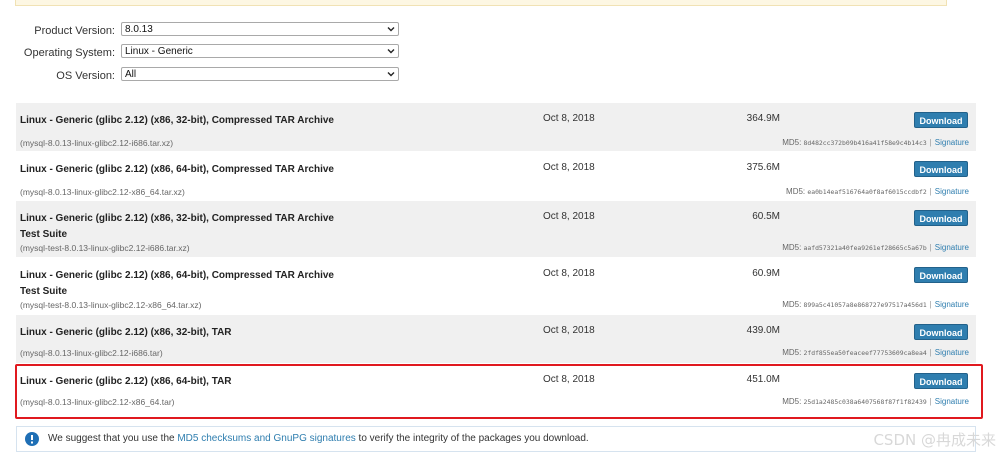 The width and height of the screenshot is (1000, 457). What do you see at coordinates (91, 353) in the screenshot?
I see `package-filename: (mysql-8.0.13-linux-glibc2.12-i686.tar)` at bounding box center [91, 353].